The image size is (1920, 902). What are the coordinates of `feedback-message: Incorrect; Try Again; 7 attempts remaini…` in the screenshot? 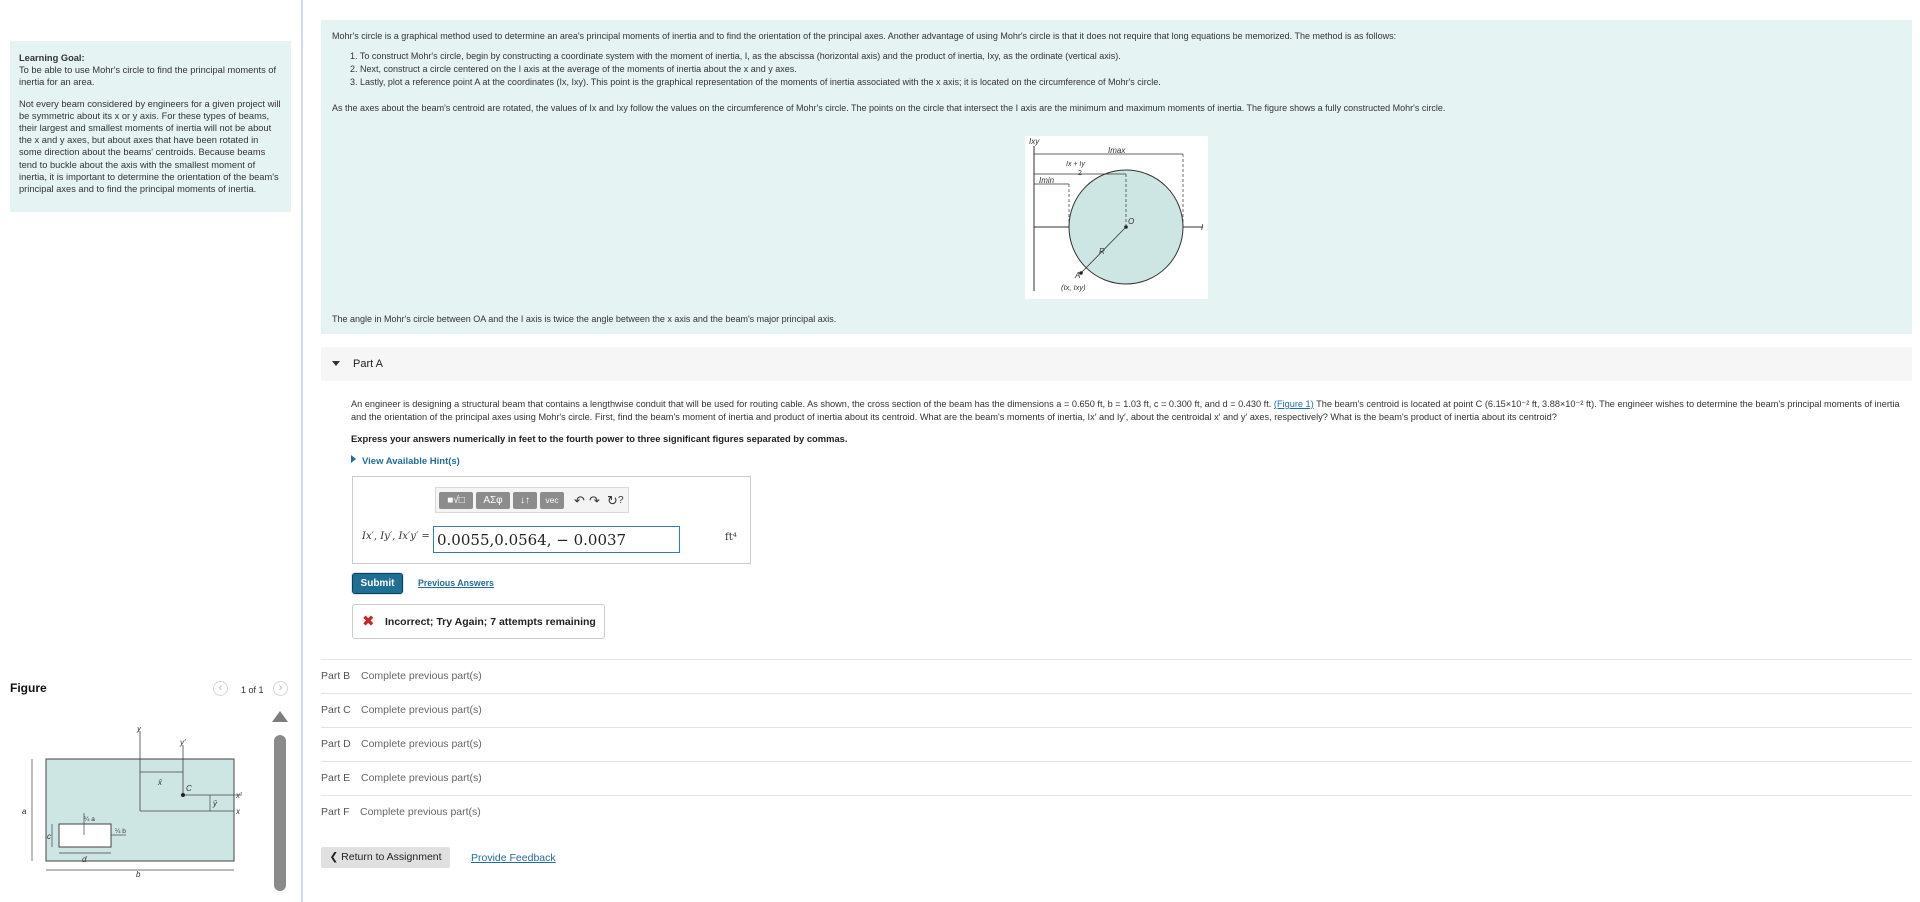 It's located at (490, 622).